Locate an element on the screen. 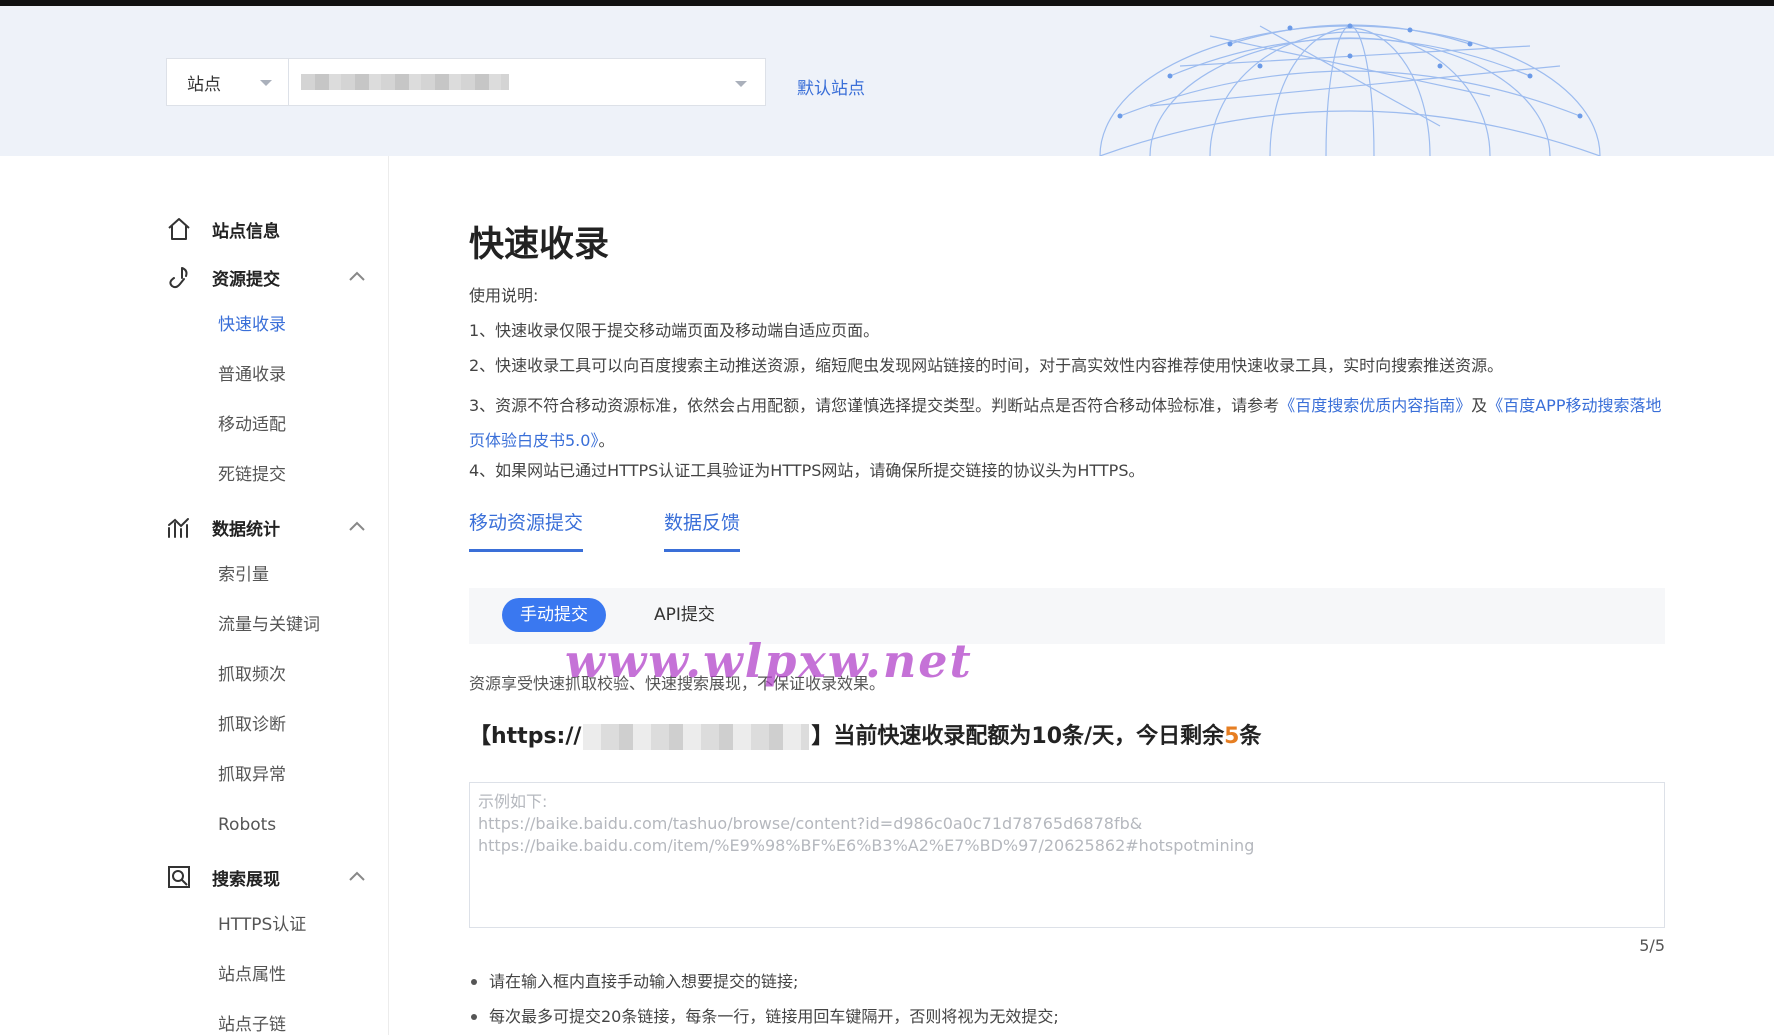  sidebar-group-label: 资源提交 is located at coordinates (246, 279).